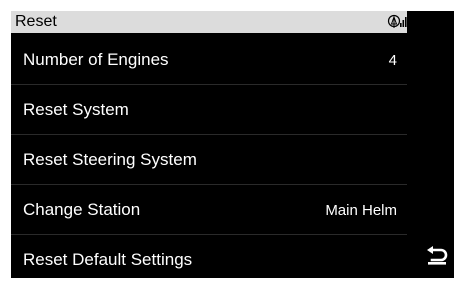  I want to click on signal-antenna-icon, so click(397, 22).